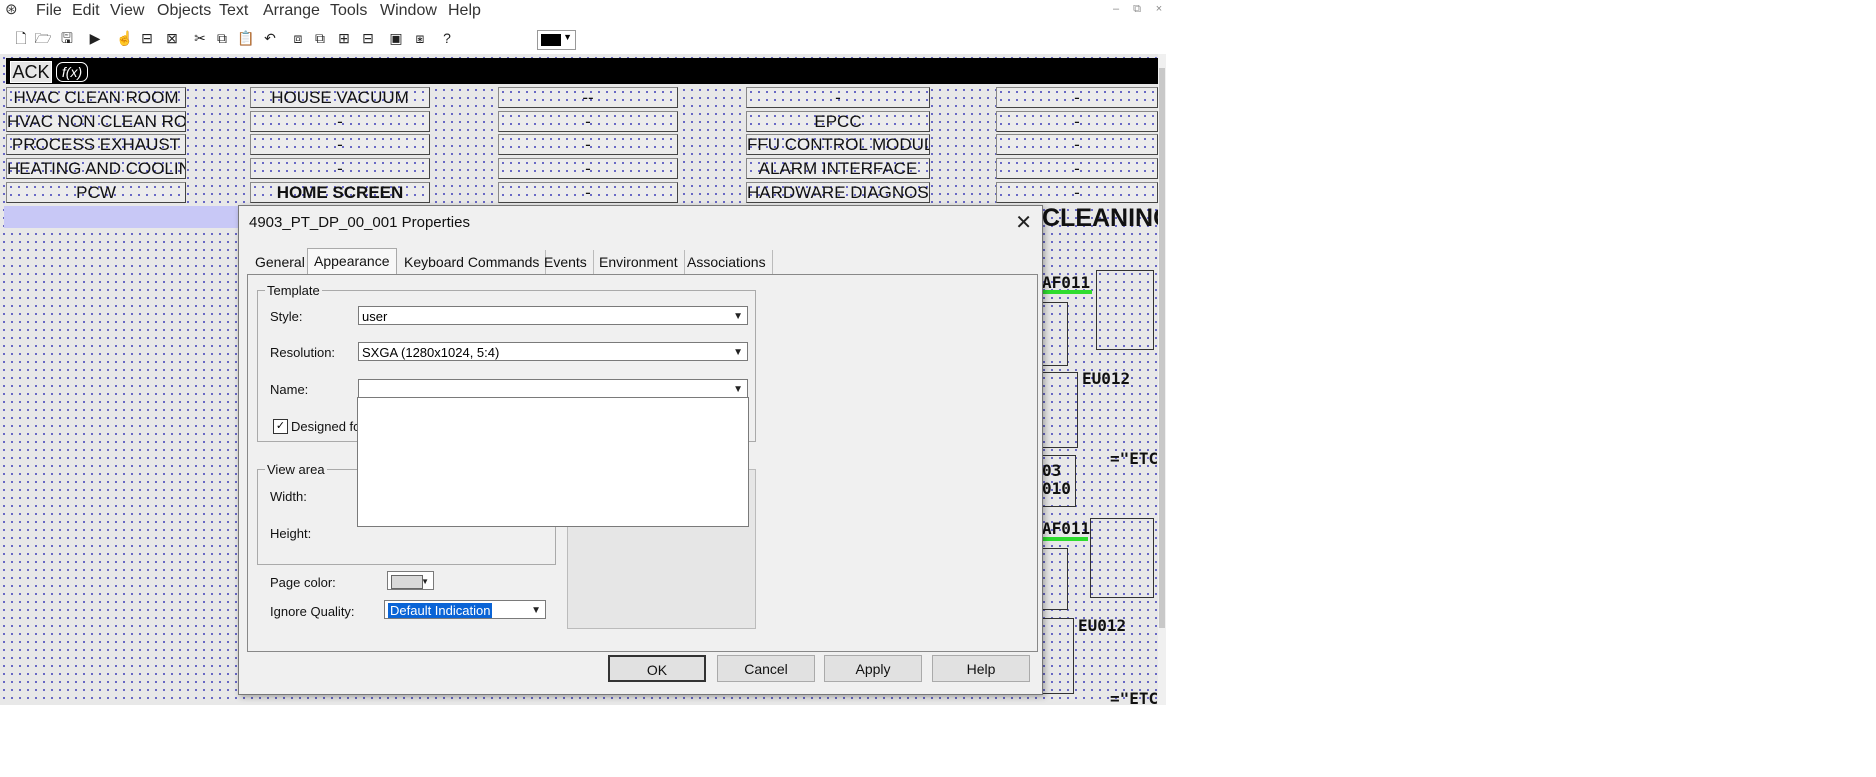  What do you see at coordinates (465, 609) in the screenshot?
I see `ignore-quality-select: Default Indication ▼` at bounding box center [465, 609].